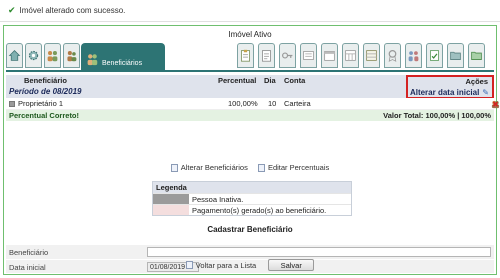 The image size is (500, 278). Describe the element at coordinates (295, 80) in the screenshot. I see `header-conta: Conta` at that location.